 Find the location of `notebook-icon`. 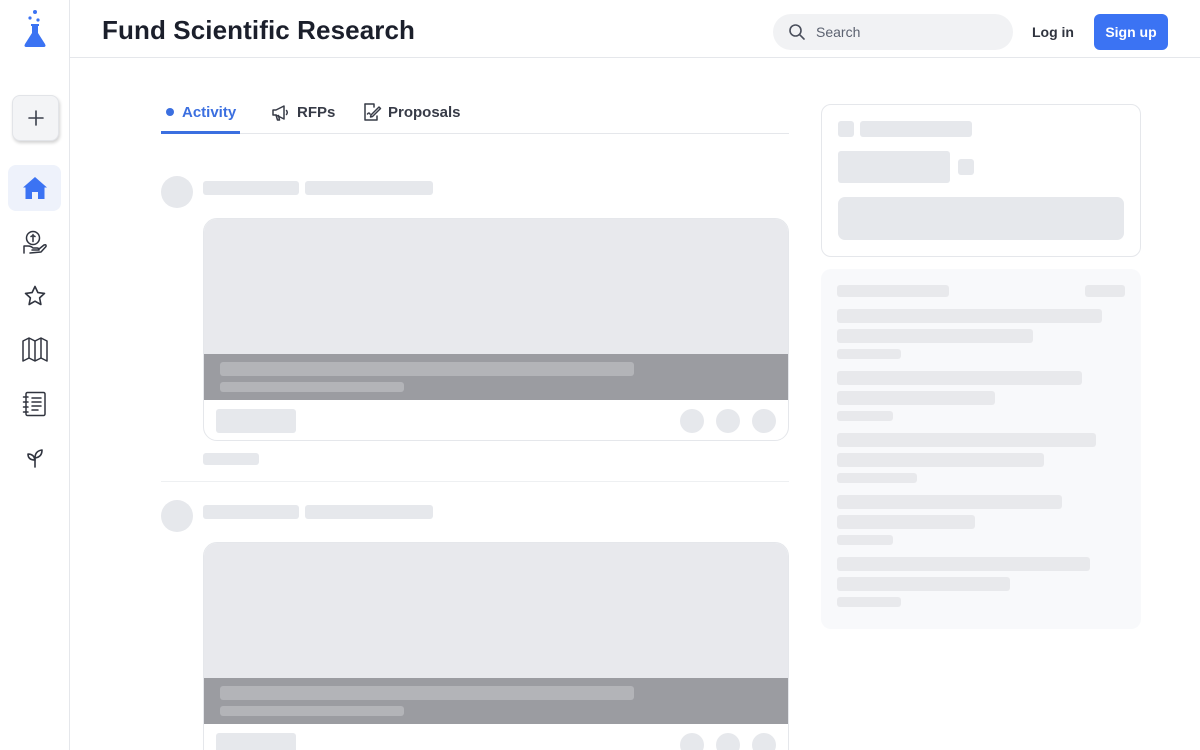

notebook-icon is located at coordinates (34, 404).